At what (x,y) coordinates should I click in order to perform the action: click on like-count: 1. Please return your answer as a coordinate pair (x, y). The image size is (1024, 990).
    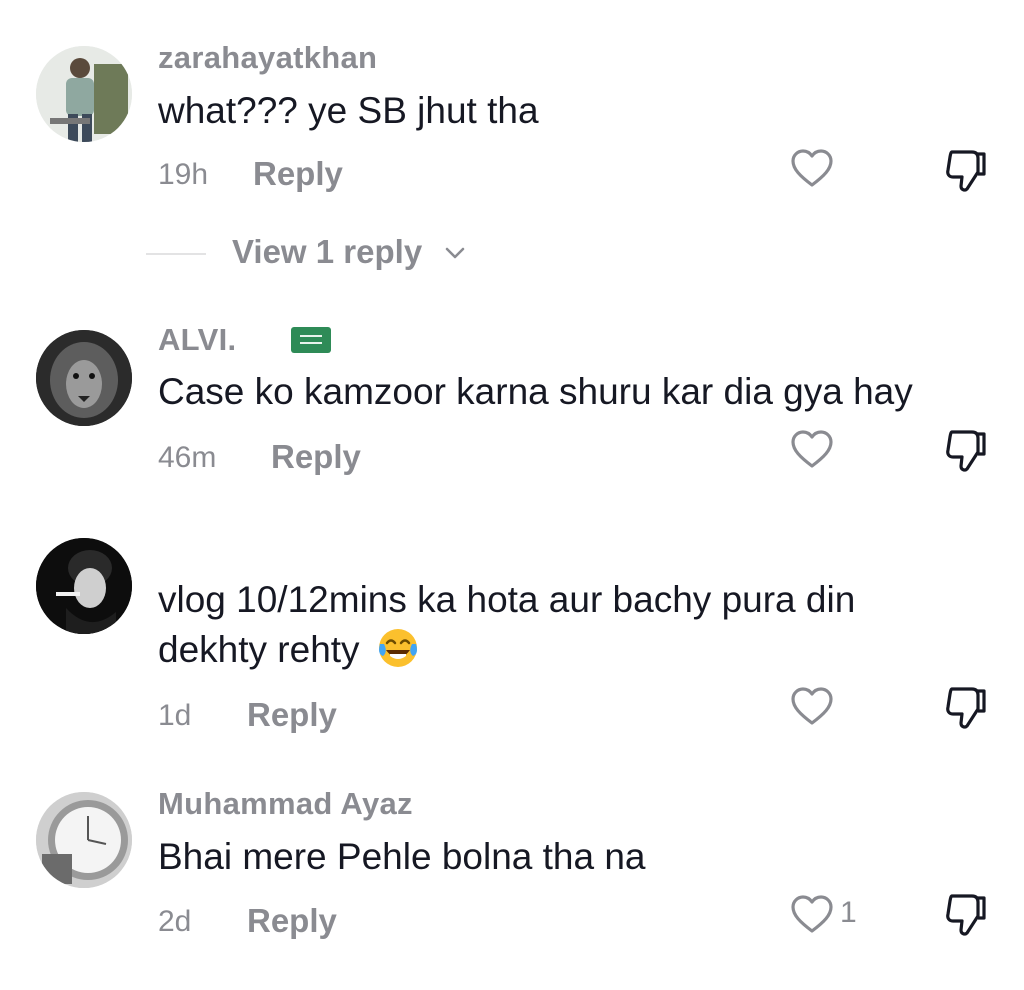
    Looking at the image, I should click on (848, 912).